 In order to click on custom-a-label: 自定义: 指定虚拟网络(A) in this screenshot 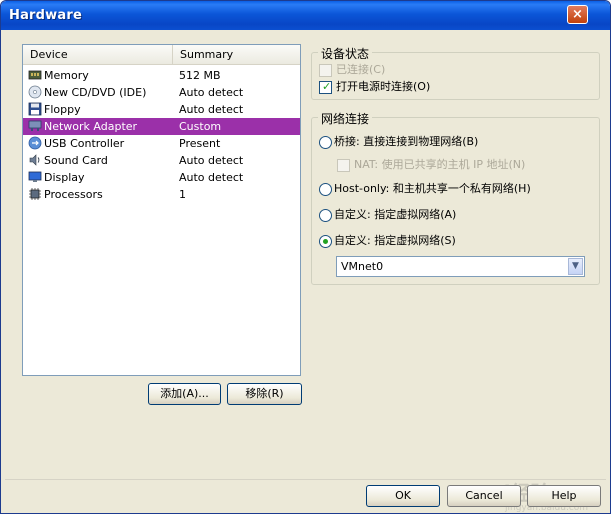, I will do `click(395, 214)`.